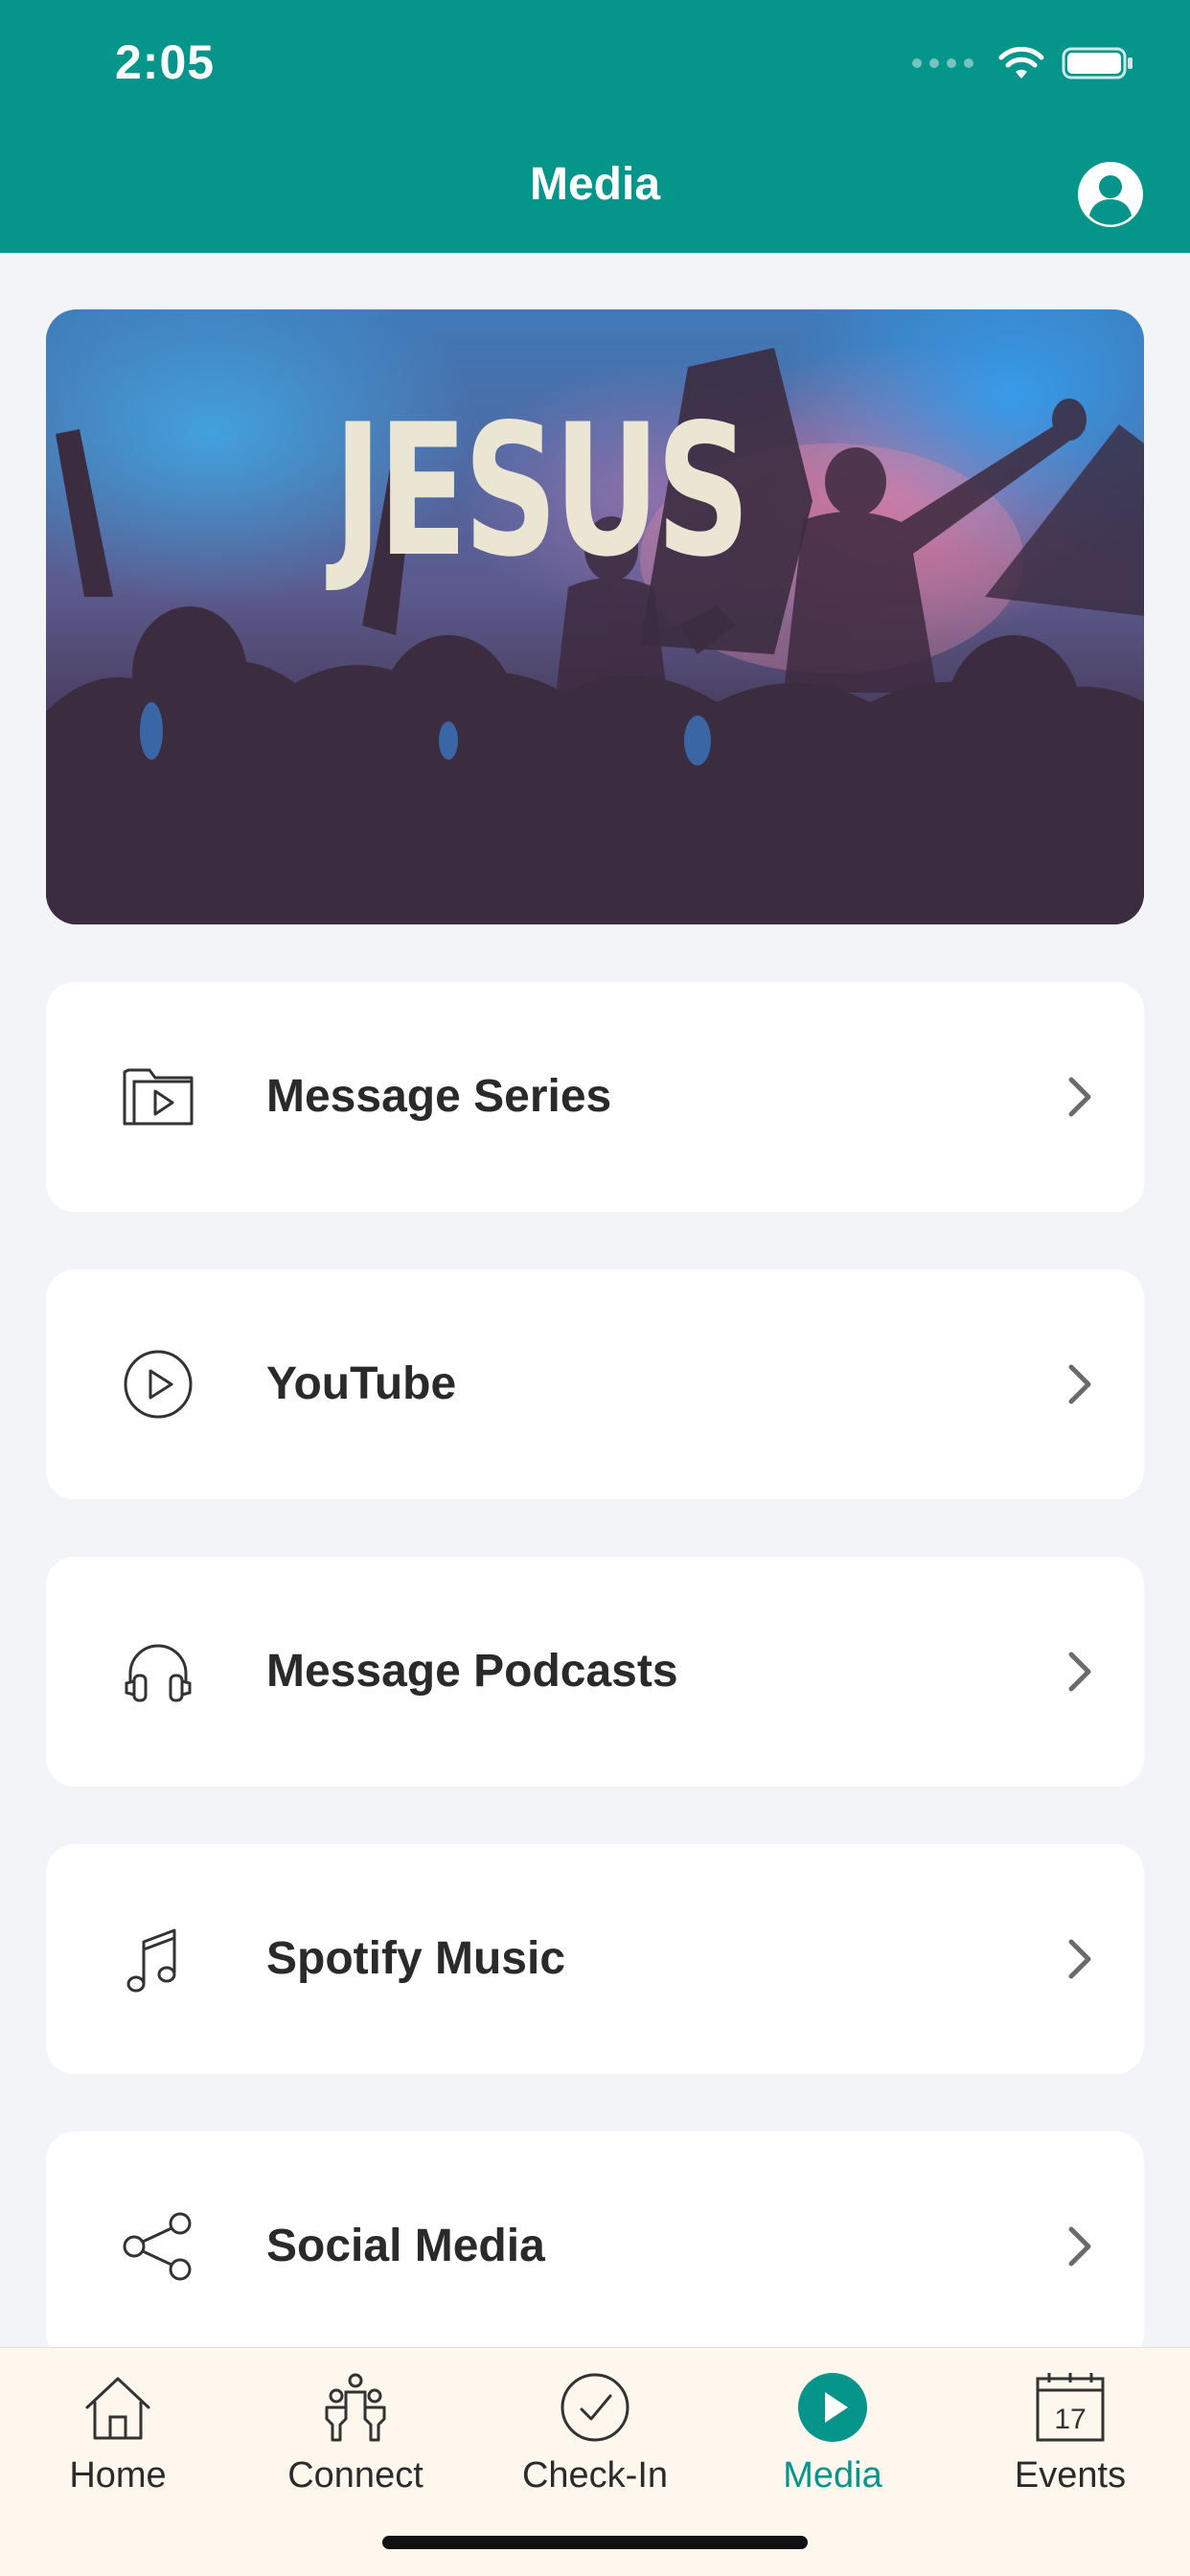 This screenshot has width=1190, height=2576. I want to click on tab-media: Media, so click(833, 2449).